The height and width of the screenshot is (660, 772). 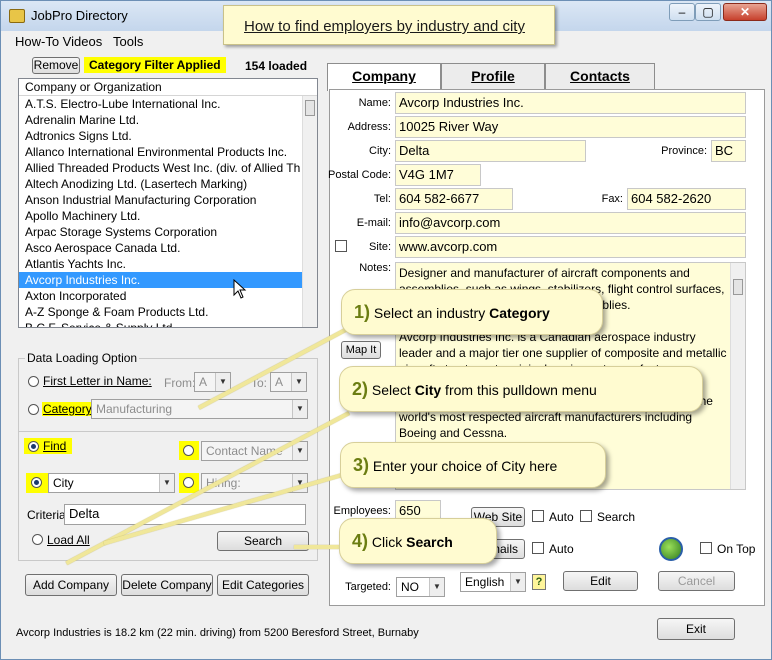 I want to click on refresh-icon, so click(x=671, y=549).